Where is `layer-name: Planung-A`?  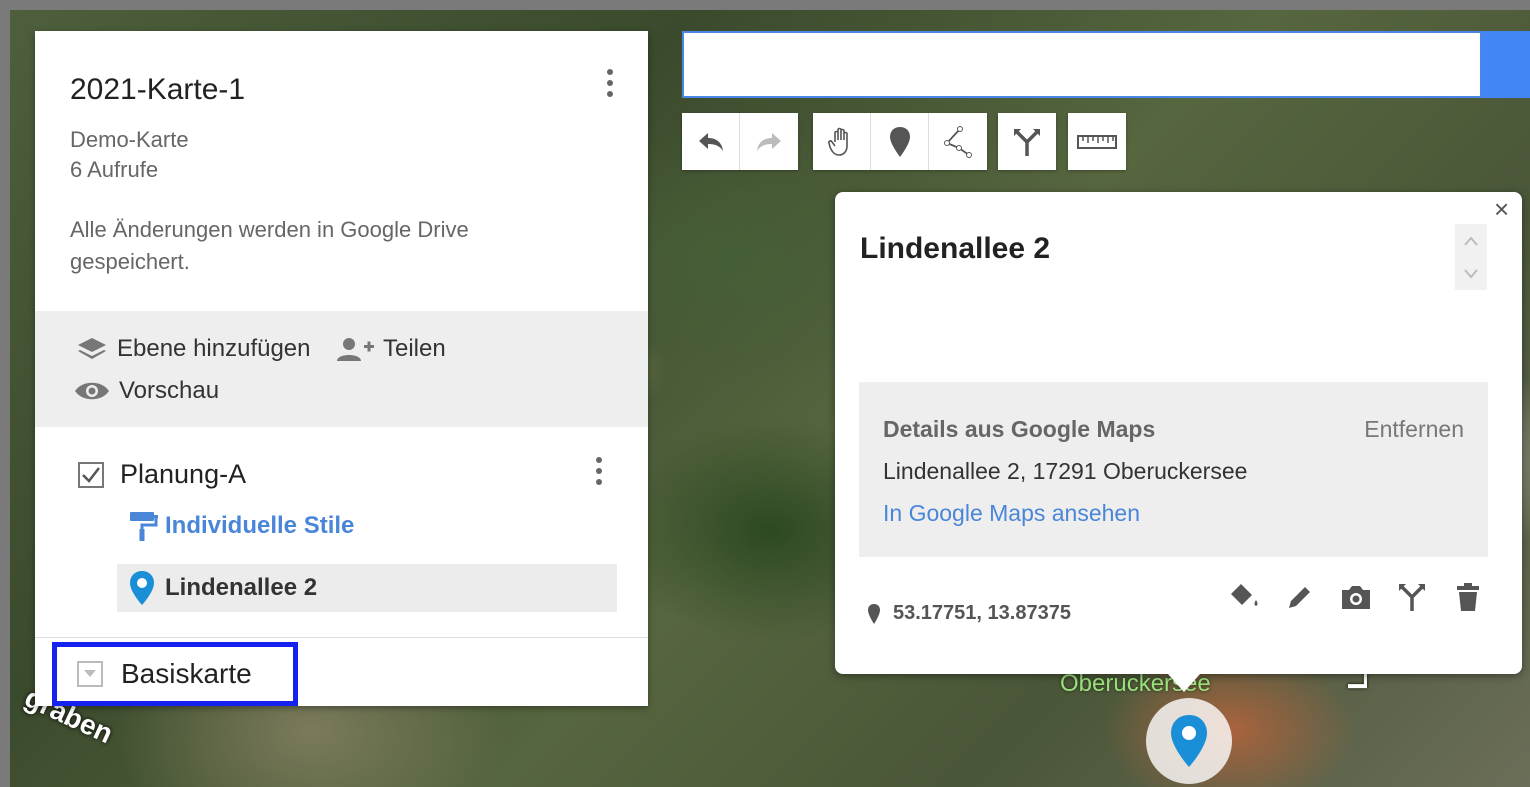
layer-name: Planung-A is located at coordinates (183, 474).